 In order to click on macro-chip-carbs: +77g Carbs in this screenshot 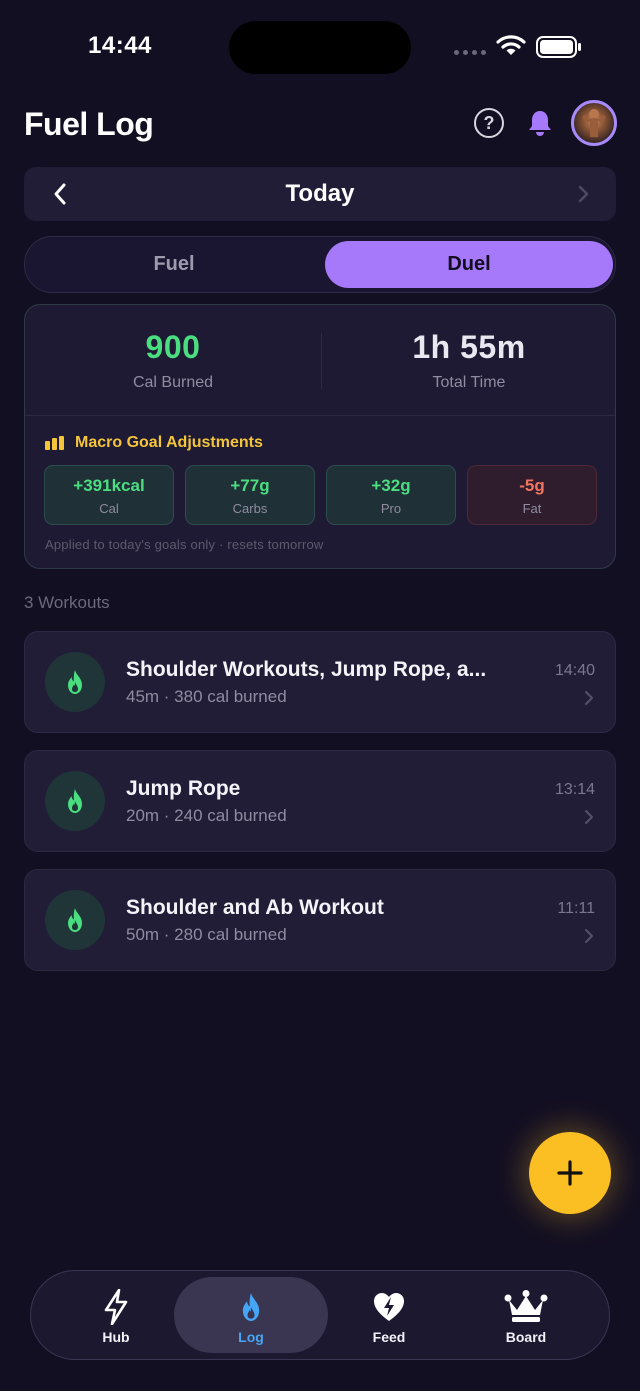, I will do `click(250, 495)`.